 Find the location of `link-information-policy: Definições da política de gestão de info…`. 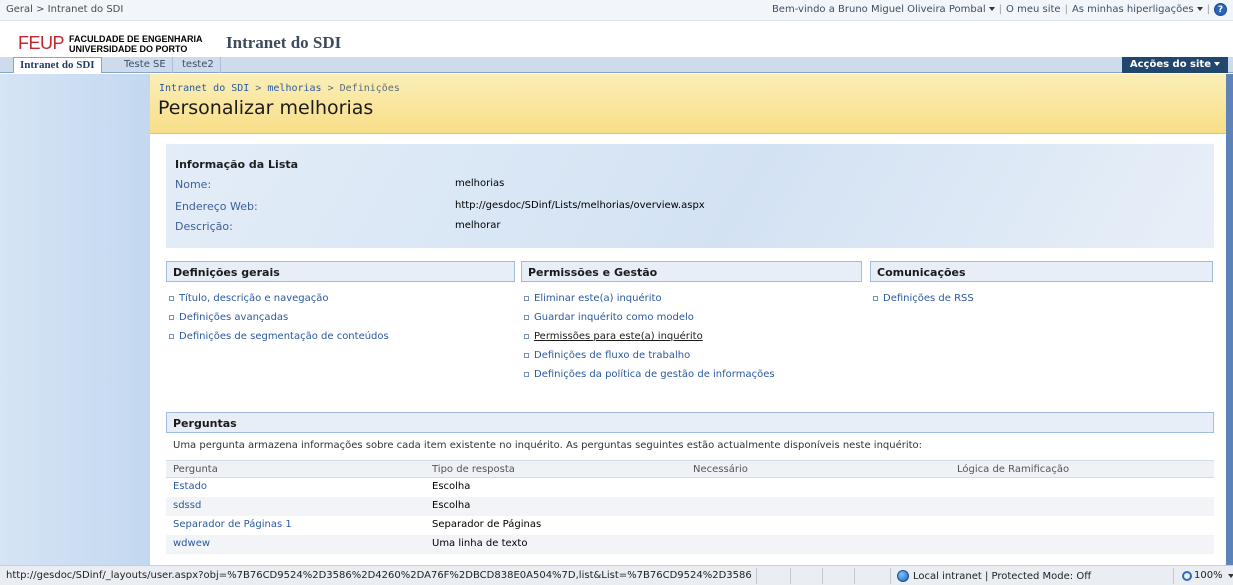

link-information-policy: Definições da política de gestão de info… is located at coordinates (649, 374).